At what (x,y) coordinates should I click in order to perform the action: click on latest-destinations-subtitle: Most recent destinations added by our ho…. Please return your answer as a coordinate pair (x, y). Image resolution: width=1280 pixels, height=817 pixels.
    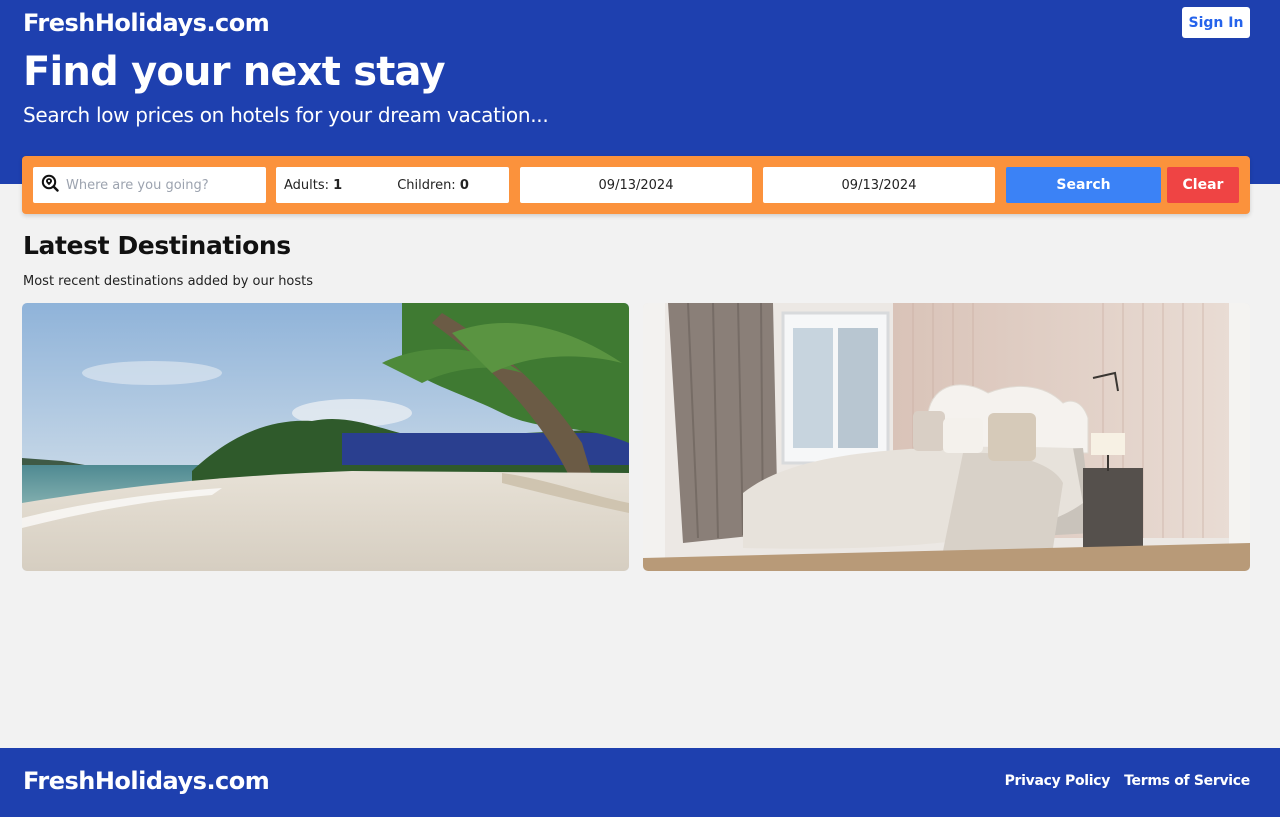
    Looking at the image, I should click on (168, 281).